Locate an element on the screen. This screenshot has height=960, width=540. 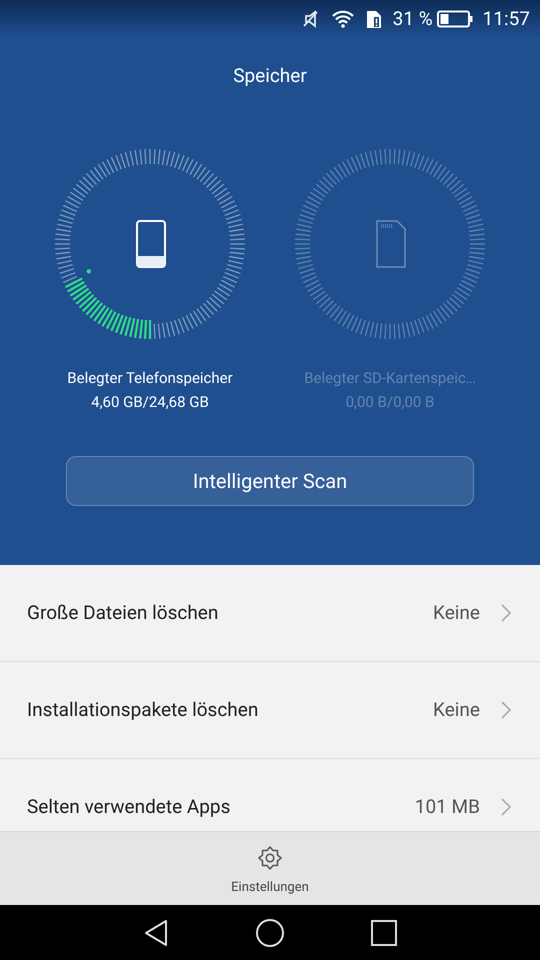
battery-icon is located at coordinates (454, 19).